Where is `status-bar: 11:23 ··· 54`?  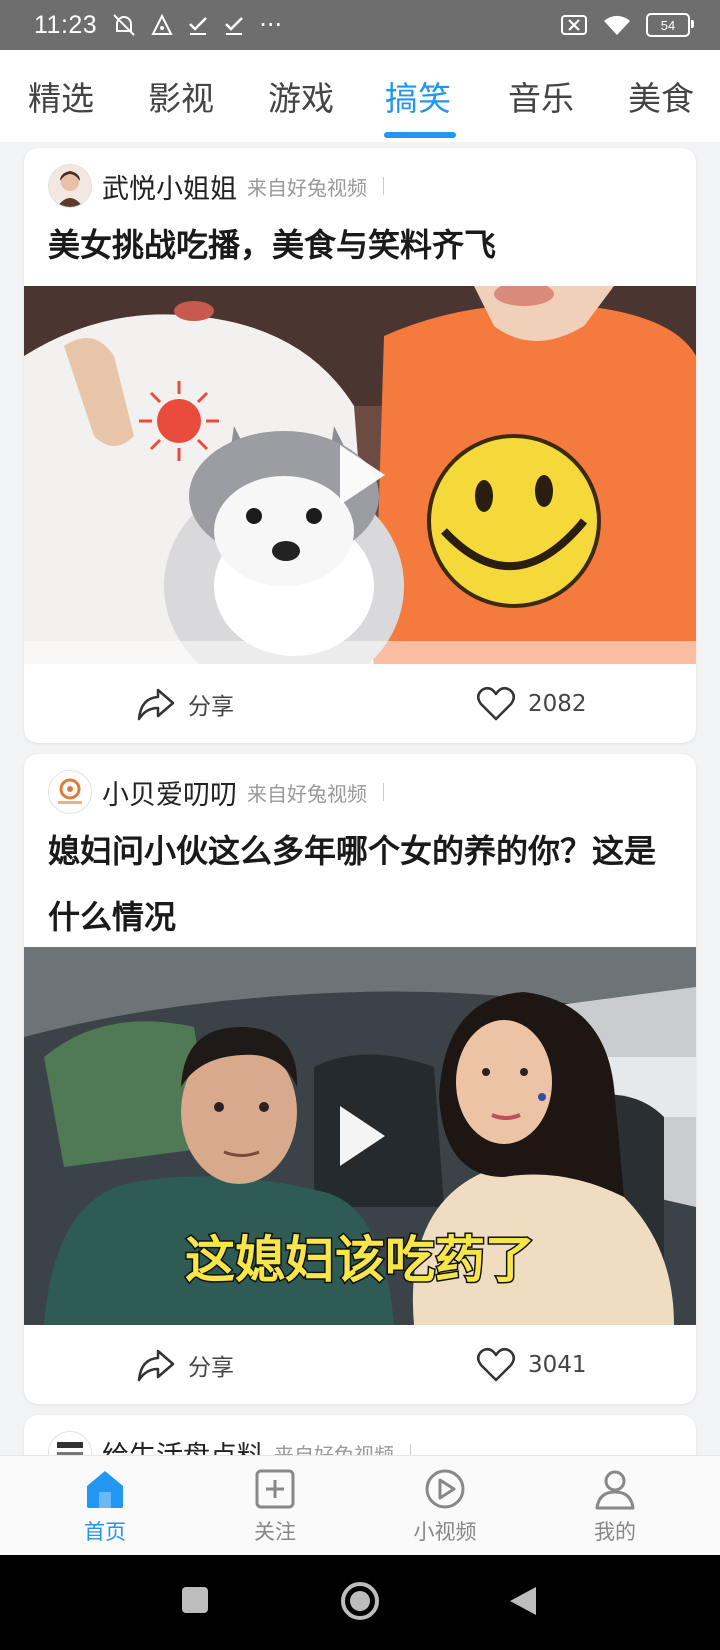
status-bar: 11:23 ··· 54 is located at coordinates (360, 25).